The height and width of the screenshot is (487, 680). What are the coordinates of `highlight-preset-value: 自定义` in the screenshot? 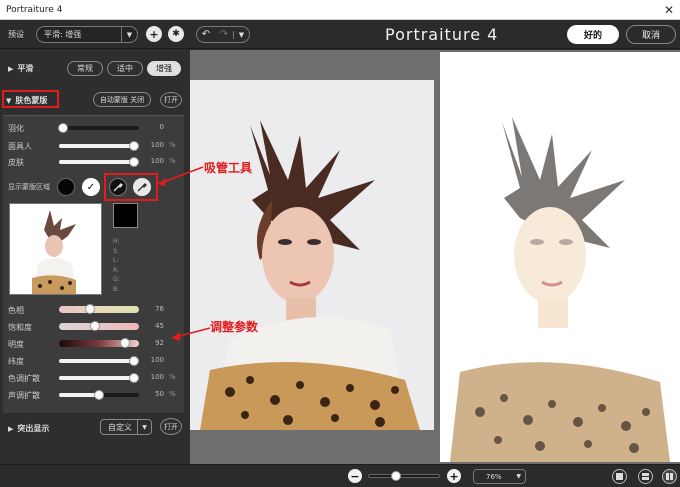 It's located at (120, 427).